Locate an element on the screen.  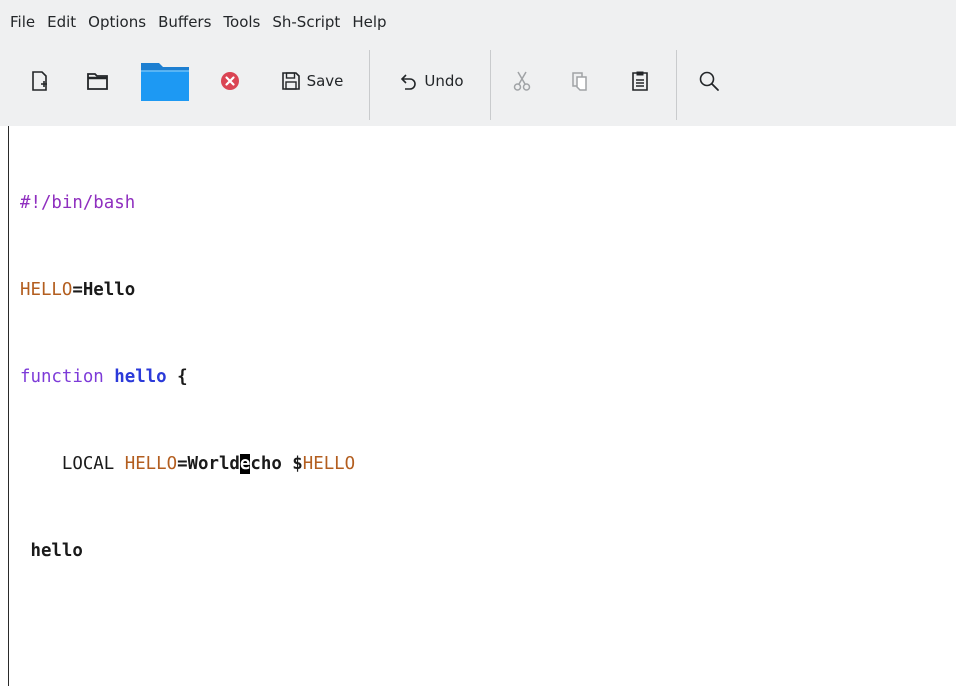
paste-button is located at coordinates (640, 81).